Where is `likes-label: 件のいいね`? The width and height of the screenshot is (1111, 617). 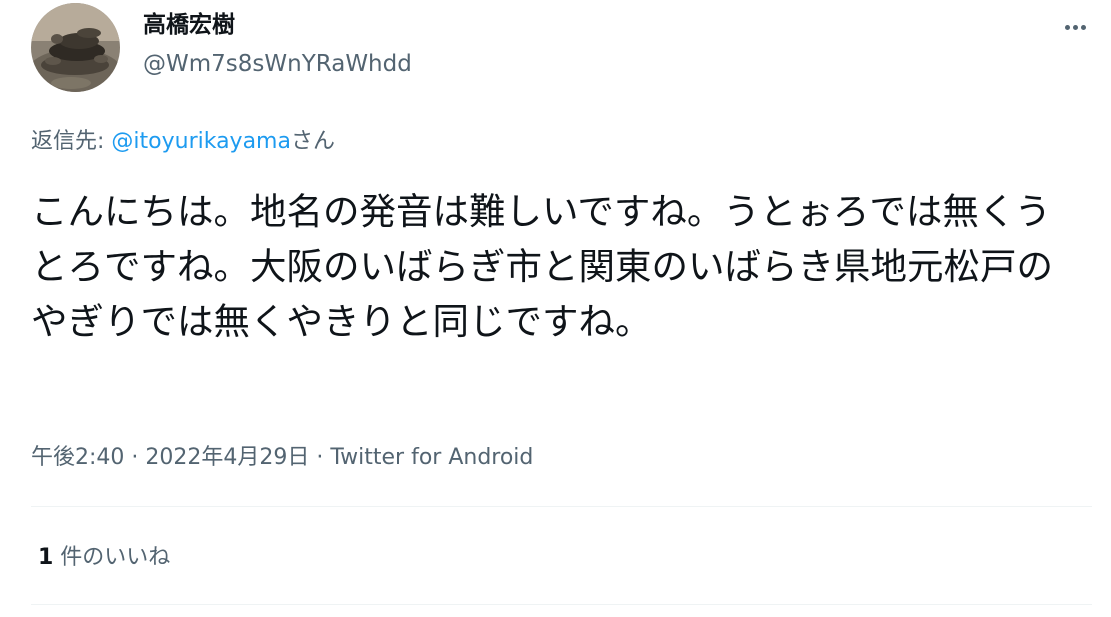 likes-label: 件のいいね is located at coordinates (112, 557).